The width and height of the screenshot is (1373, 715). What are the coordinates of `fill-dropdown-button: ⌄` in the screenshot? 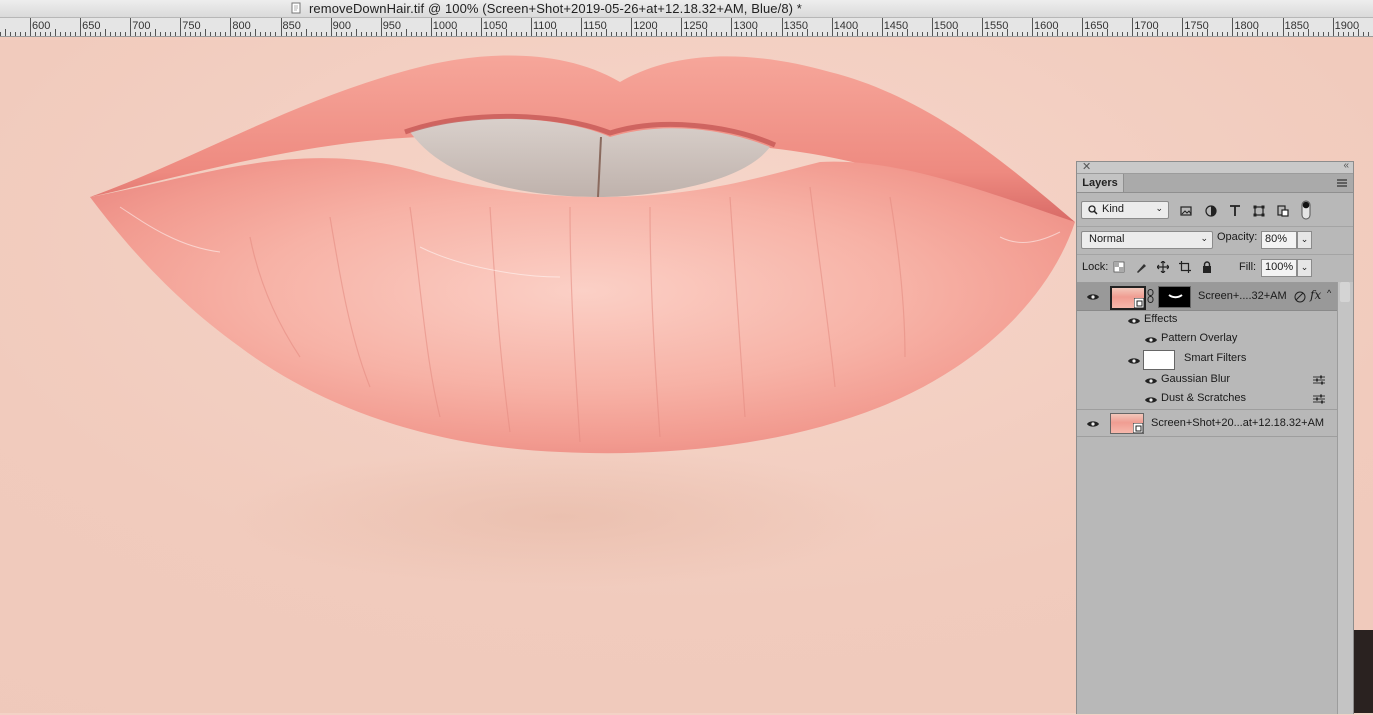 It's located at (1304, 268).